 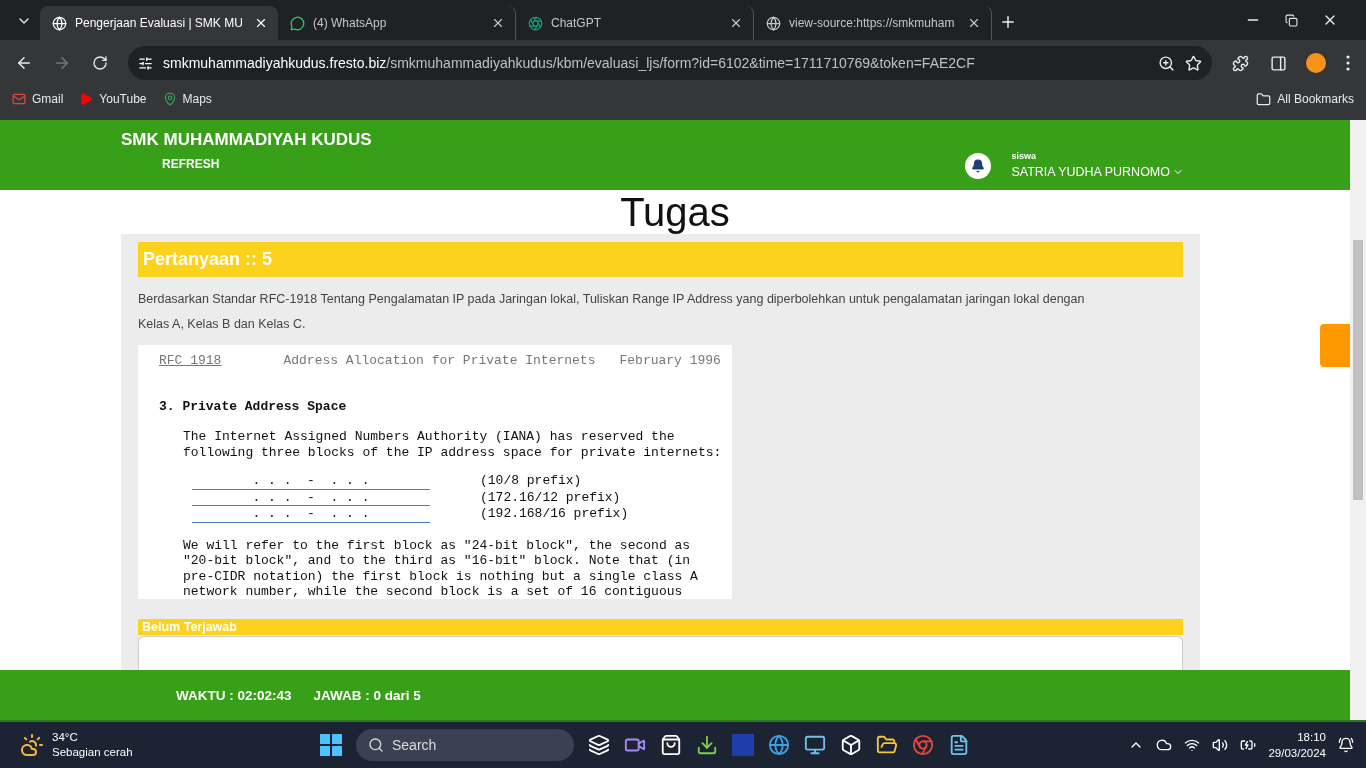 What do you see at coordinates (1240, 63) in the screenshot?
I see `puzzle-icon` at bounding box center [1240, 63].